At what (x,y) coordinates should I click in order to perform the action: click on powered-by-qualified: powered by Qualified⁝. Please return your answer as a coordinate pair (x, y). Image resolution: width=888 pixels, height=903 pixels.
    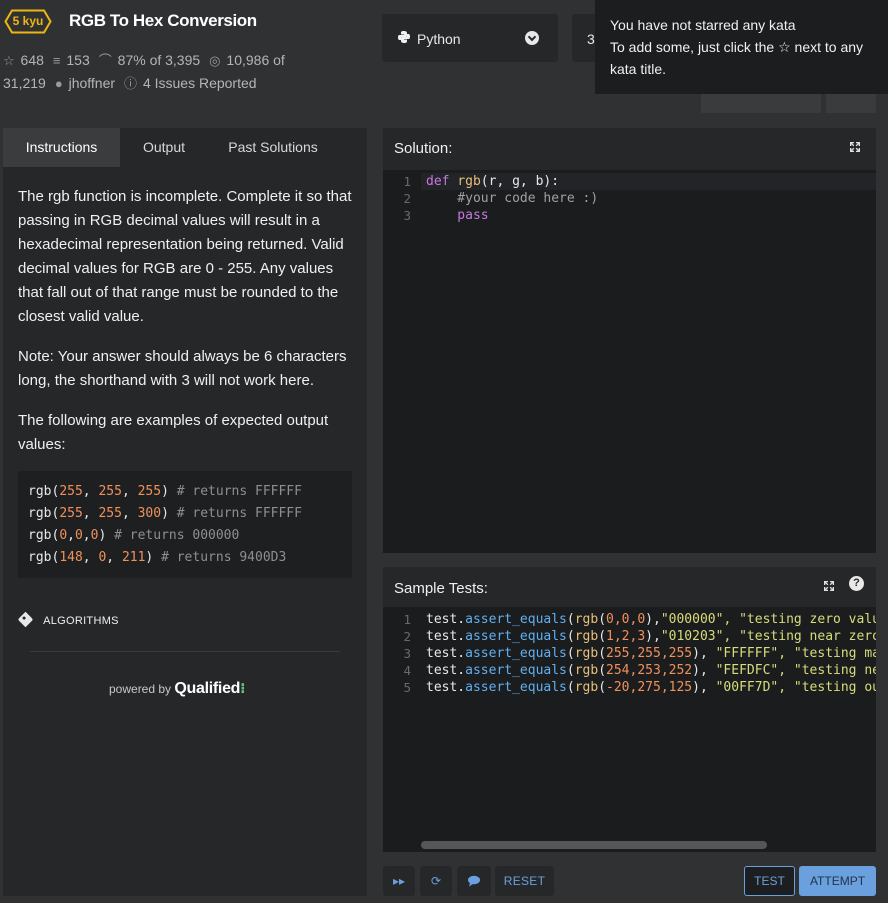
    Looking at the image, I should click on (177, 689).